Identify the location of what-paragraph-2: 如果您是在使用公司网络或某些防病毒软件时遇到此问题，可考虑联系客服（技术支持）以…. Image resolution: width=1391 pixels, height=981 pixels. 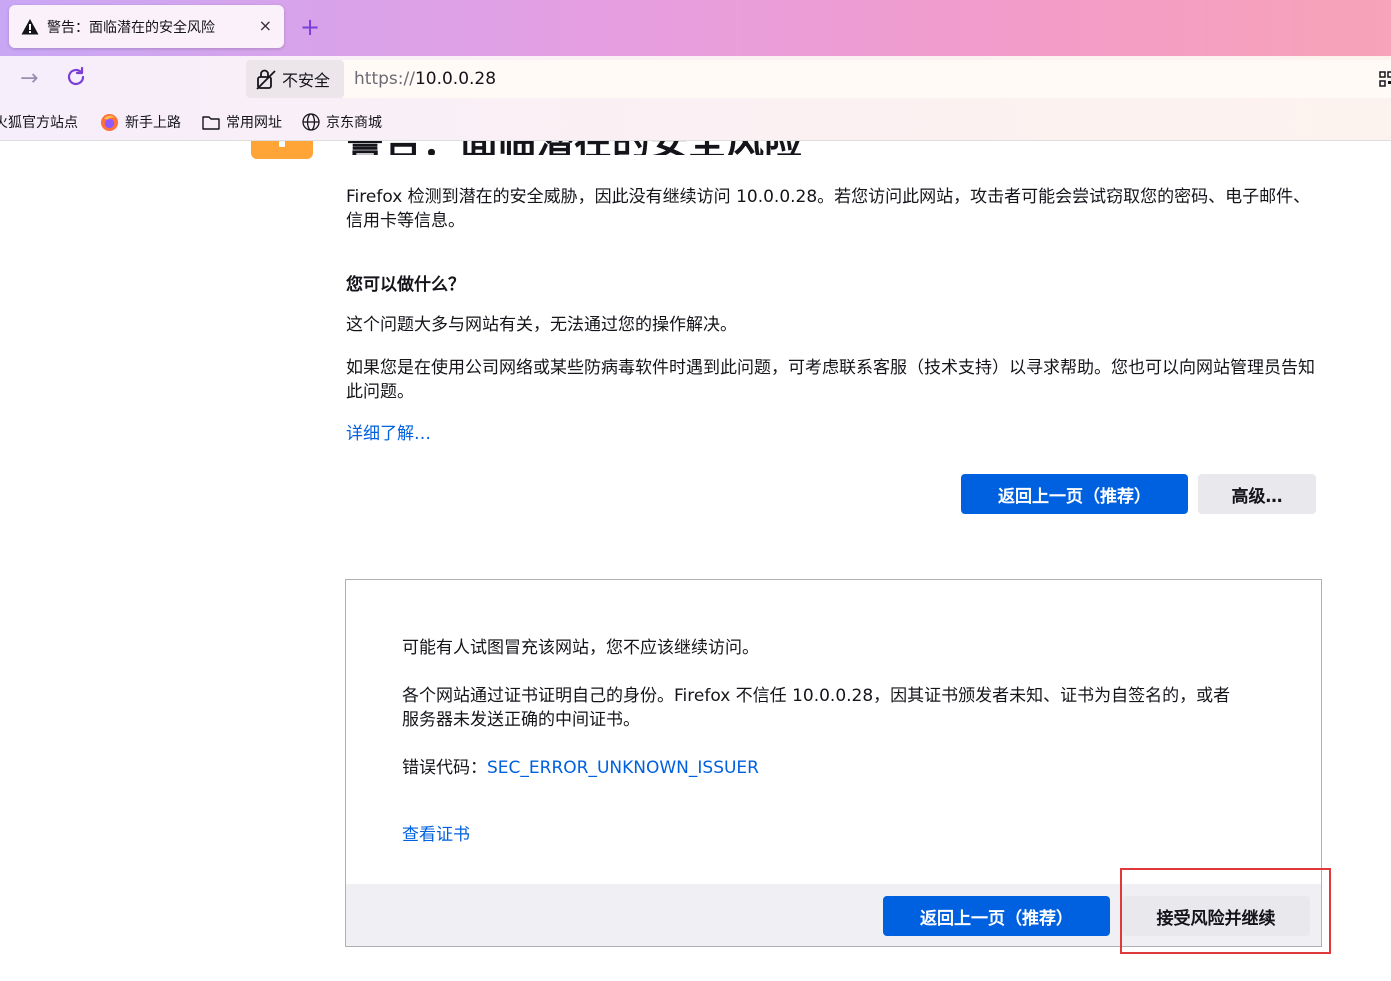
(830, 380).